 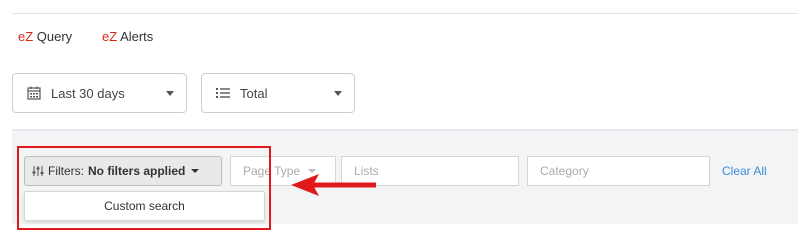 I want to click on annotation-arrow, so click(x=333, y=185).